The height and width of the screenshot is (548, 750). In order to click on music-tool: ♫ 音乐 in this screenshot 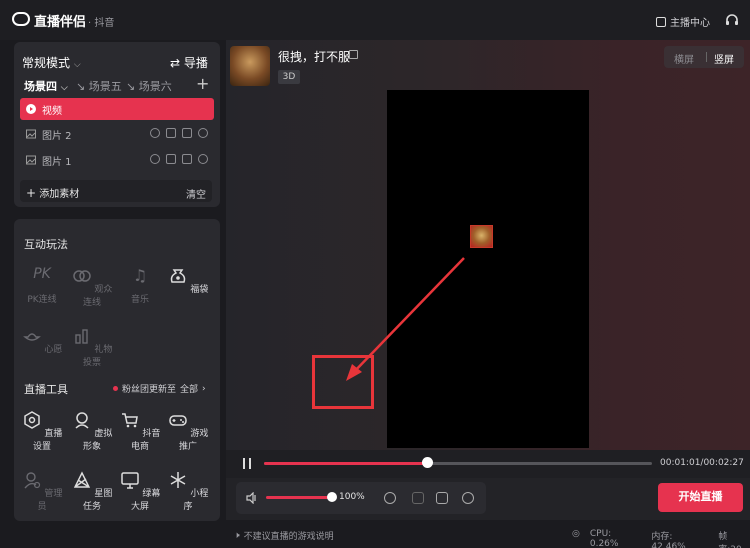, I will do `click(140, 285)`.